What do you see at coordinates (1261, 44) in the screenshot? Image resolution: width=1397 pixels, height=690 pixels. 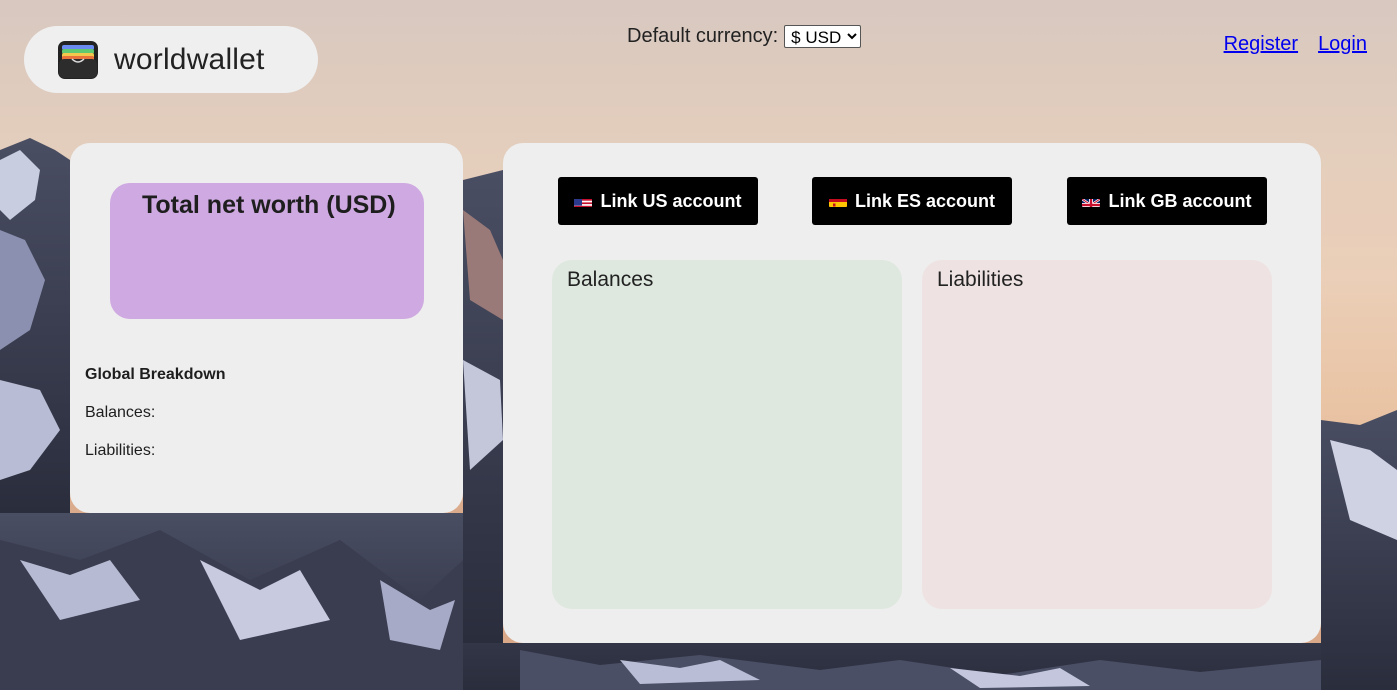 I see `register-link: Register` at bounding box center [1261, 44].